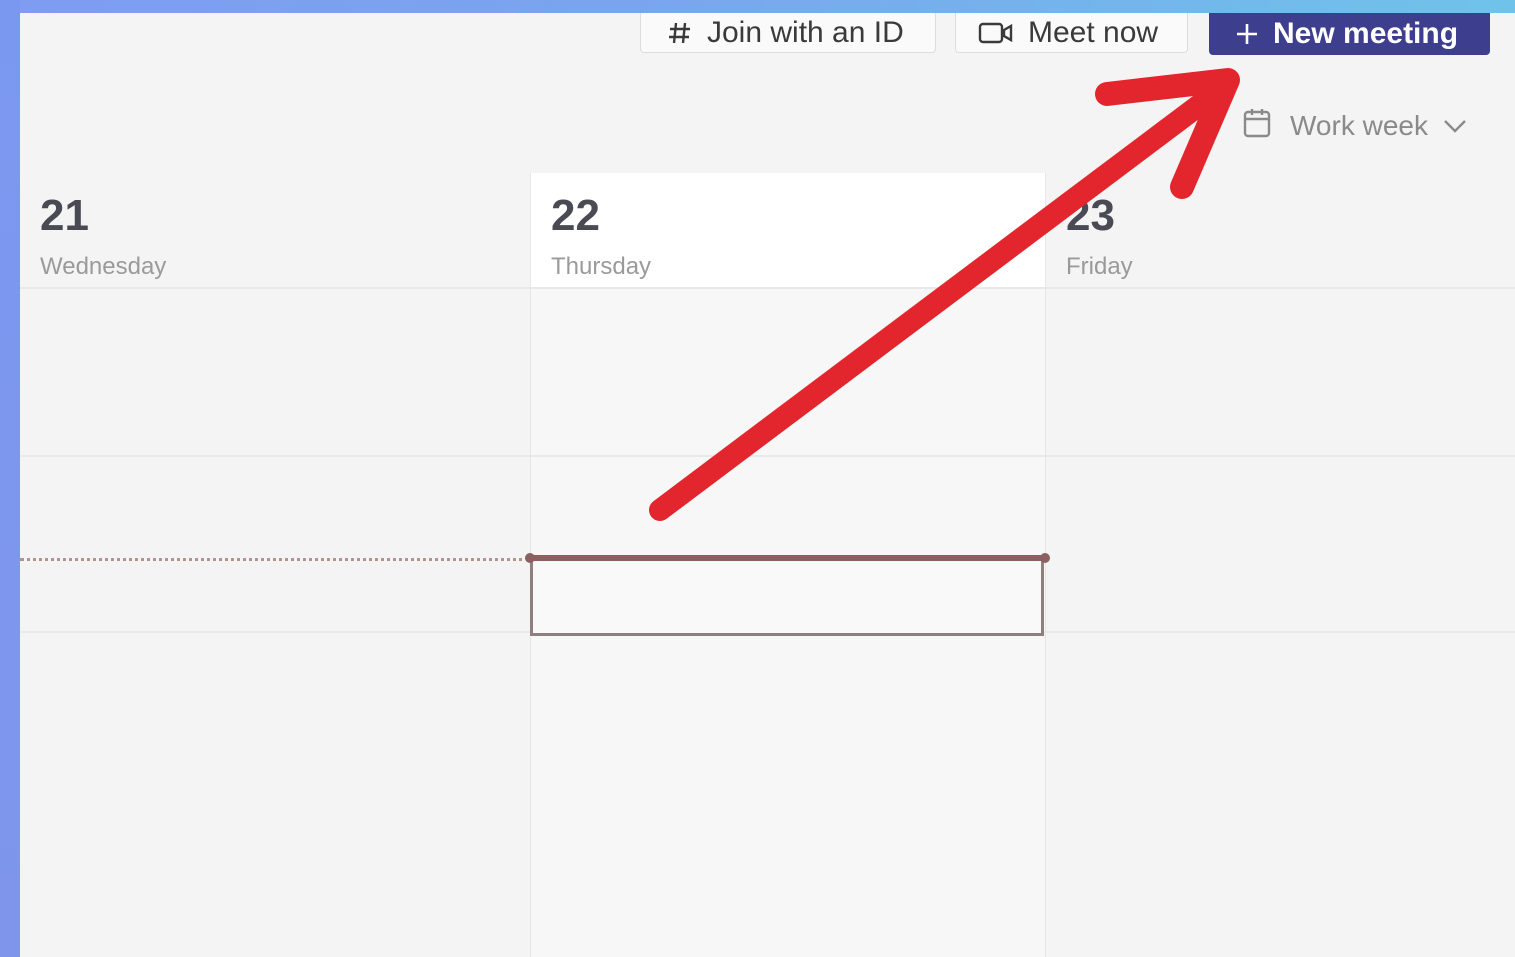 This screenshot has width=1515, height=957. I want to click on join-with-id-button: Join with an ID, so click(788, 33).